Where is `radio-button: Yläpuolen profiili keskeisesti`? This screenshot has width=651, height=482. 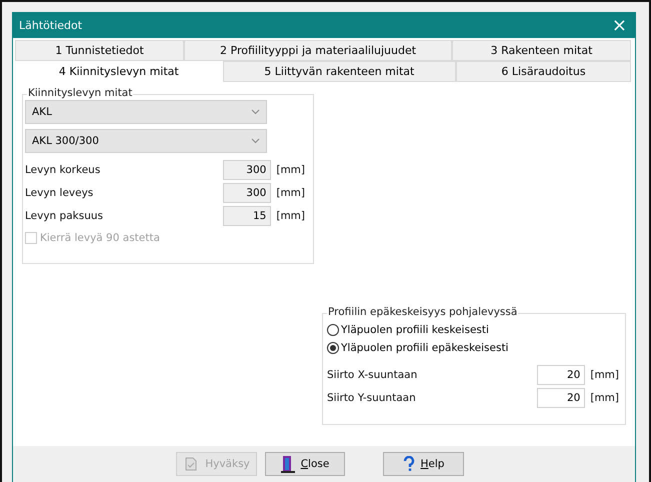 radio-button: Yläpuolen profiili keskeisesti is located at coordinates (476, 330).